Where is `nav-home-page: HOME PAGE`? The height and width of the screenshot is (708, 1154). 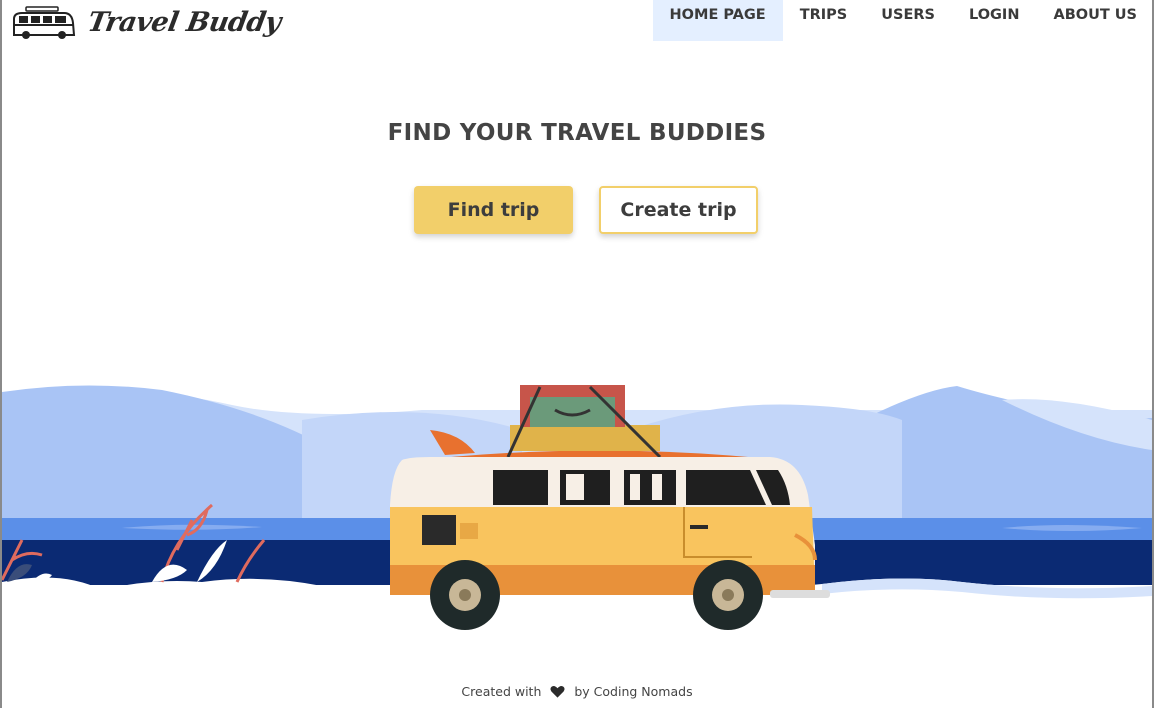 nav-home-page: HOME PAGE is located at coordinates (717, 20).